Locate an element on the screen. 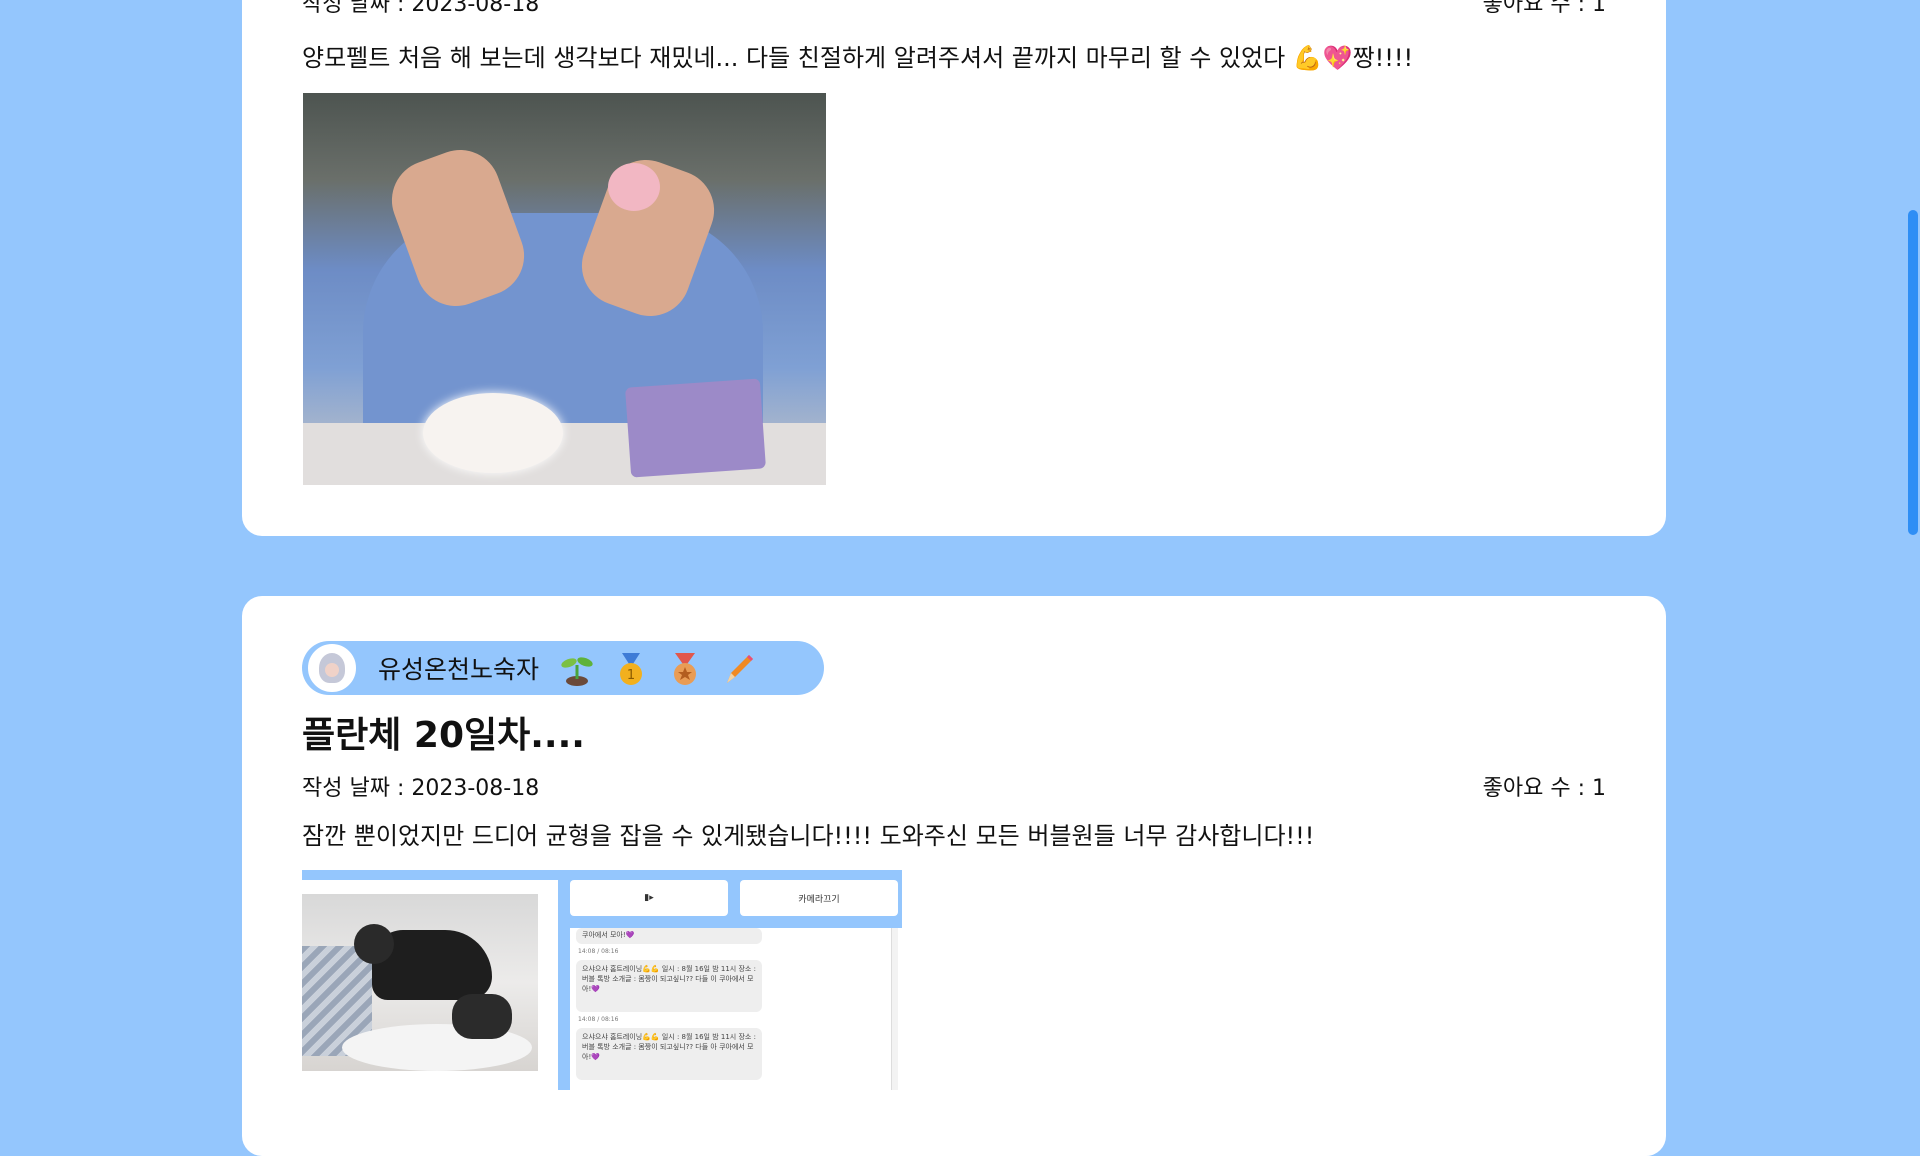 Image resolution: width=1920 pixels, height=1156 pixels. mic-button: ▮▸ is located at coordinates (649, 898).